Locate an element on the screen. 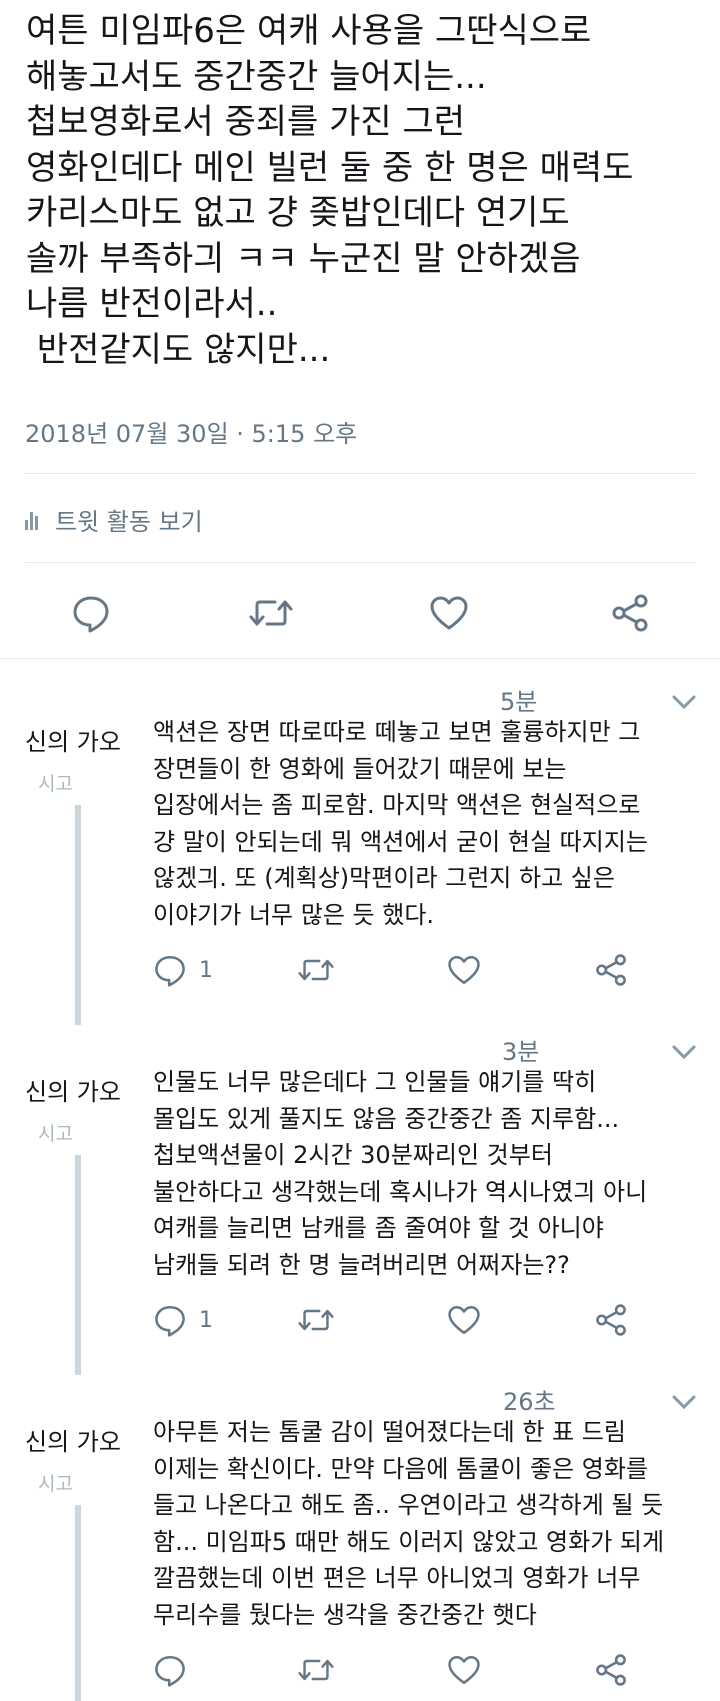  section-divider is located at coordinates (360, 658).